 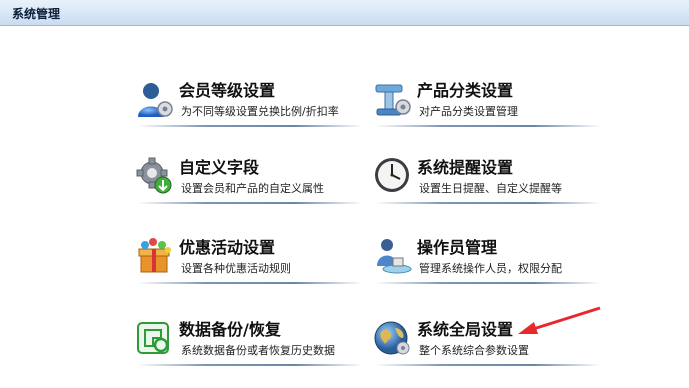 I want to click on backup-icon, so click(x=155, y=338).